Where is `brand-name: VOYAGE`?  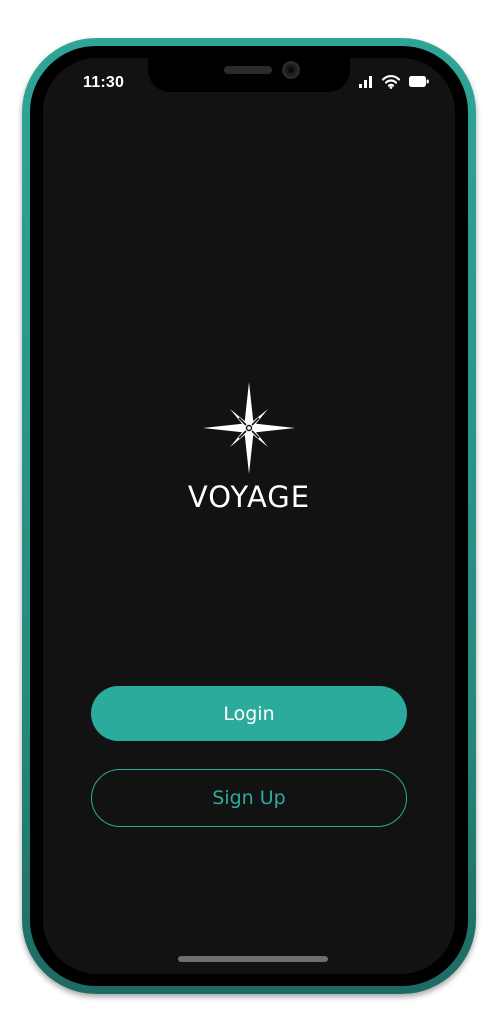 brand-name: VOYAGE is located at coordinates (249, 497).